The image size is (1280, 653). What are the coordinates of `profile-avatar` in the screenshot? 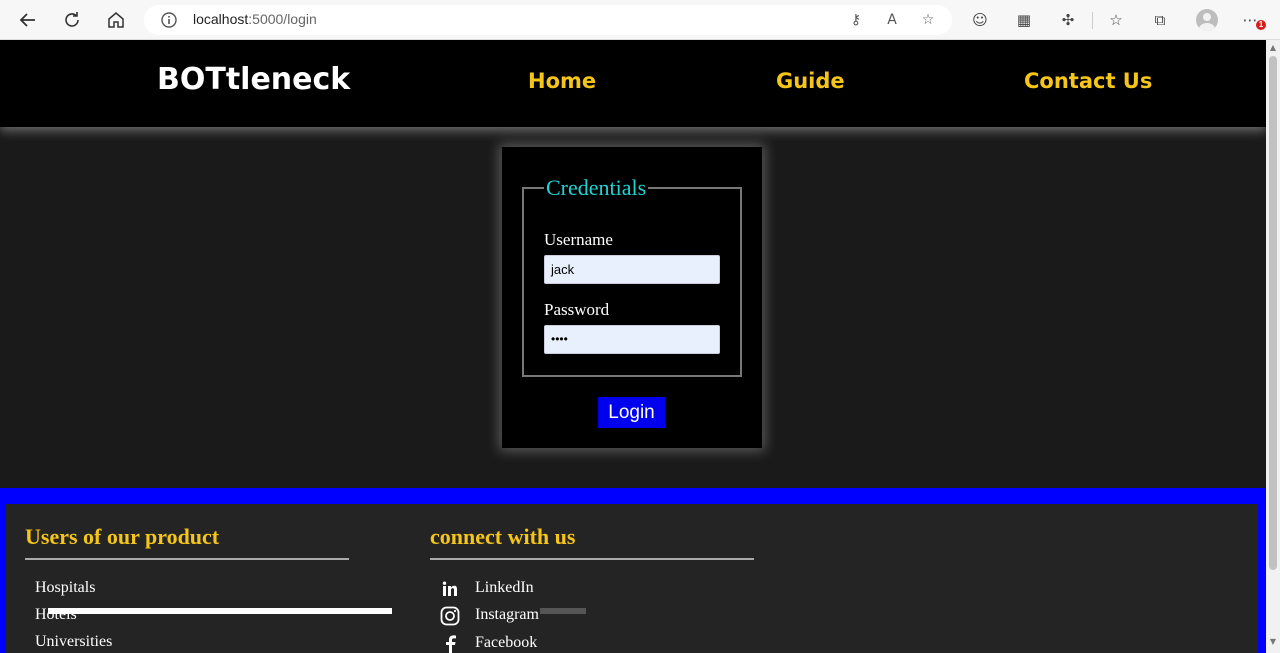 It's located at (1207, 20).